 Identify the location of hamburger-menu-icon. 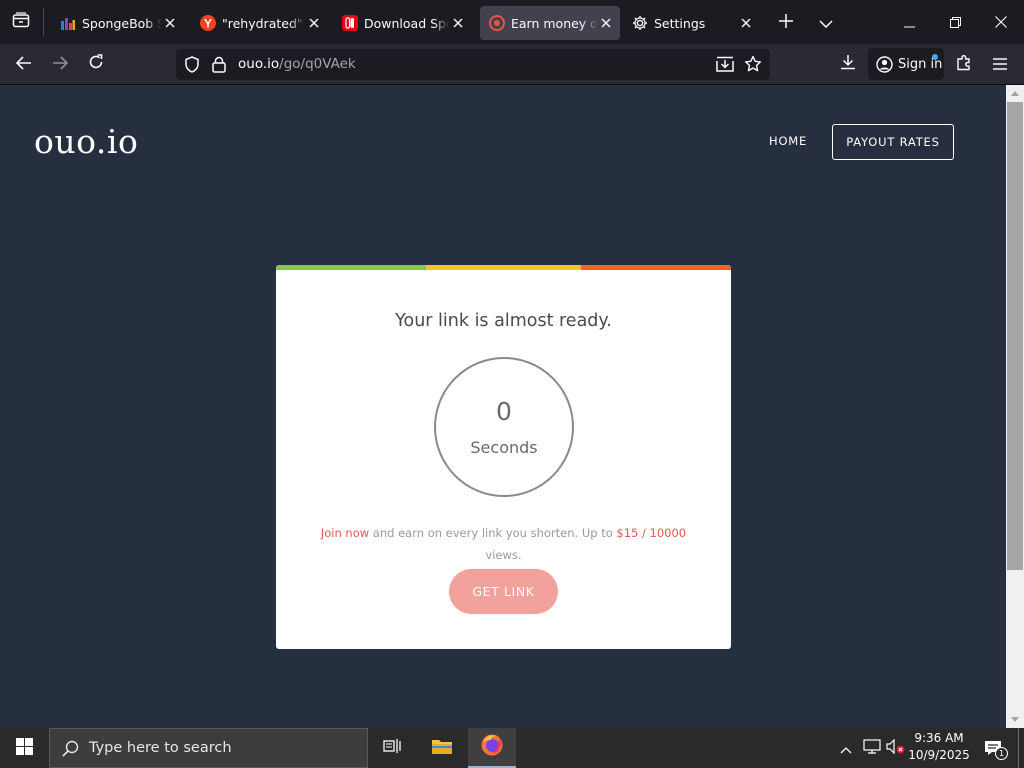
(1000, 64).